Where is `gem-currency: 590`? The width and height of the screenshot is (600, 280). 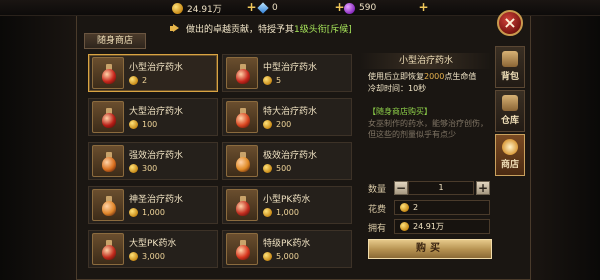 gem-currency: 590 is located at coordinates (360, 8).